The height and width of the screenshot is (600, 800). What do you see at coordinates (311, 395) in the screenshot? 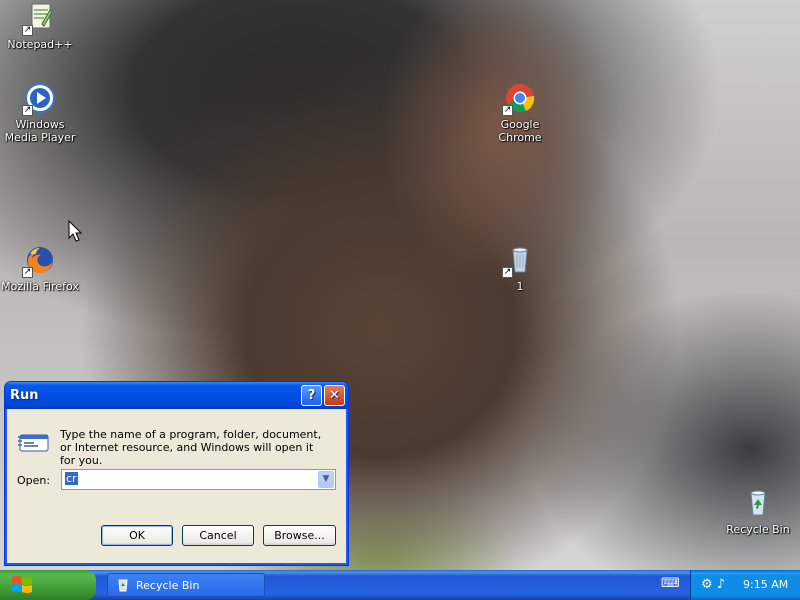
I see `help-button: ?` at bounding box center [311, 395].